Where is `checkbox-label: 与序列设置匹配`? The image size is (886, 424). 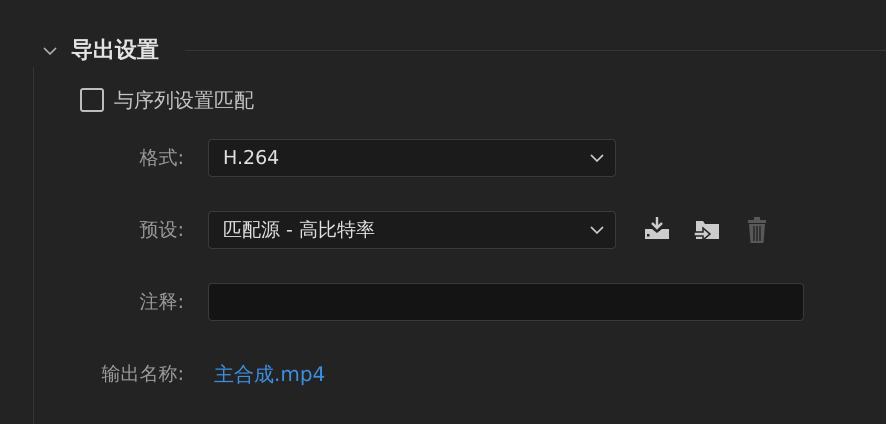 checkbox-label: 与序列设置匹配 is located at coordinates (184, 100).